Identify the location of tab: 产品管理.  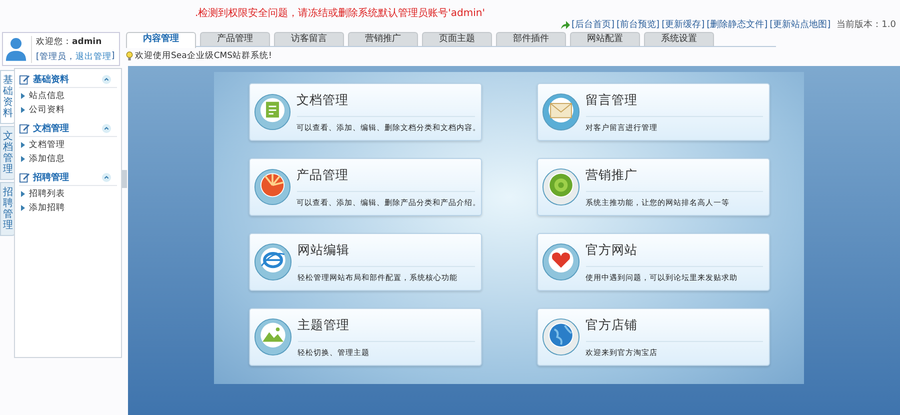
(235, 39).